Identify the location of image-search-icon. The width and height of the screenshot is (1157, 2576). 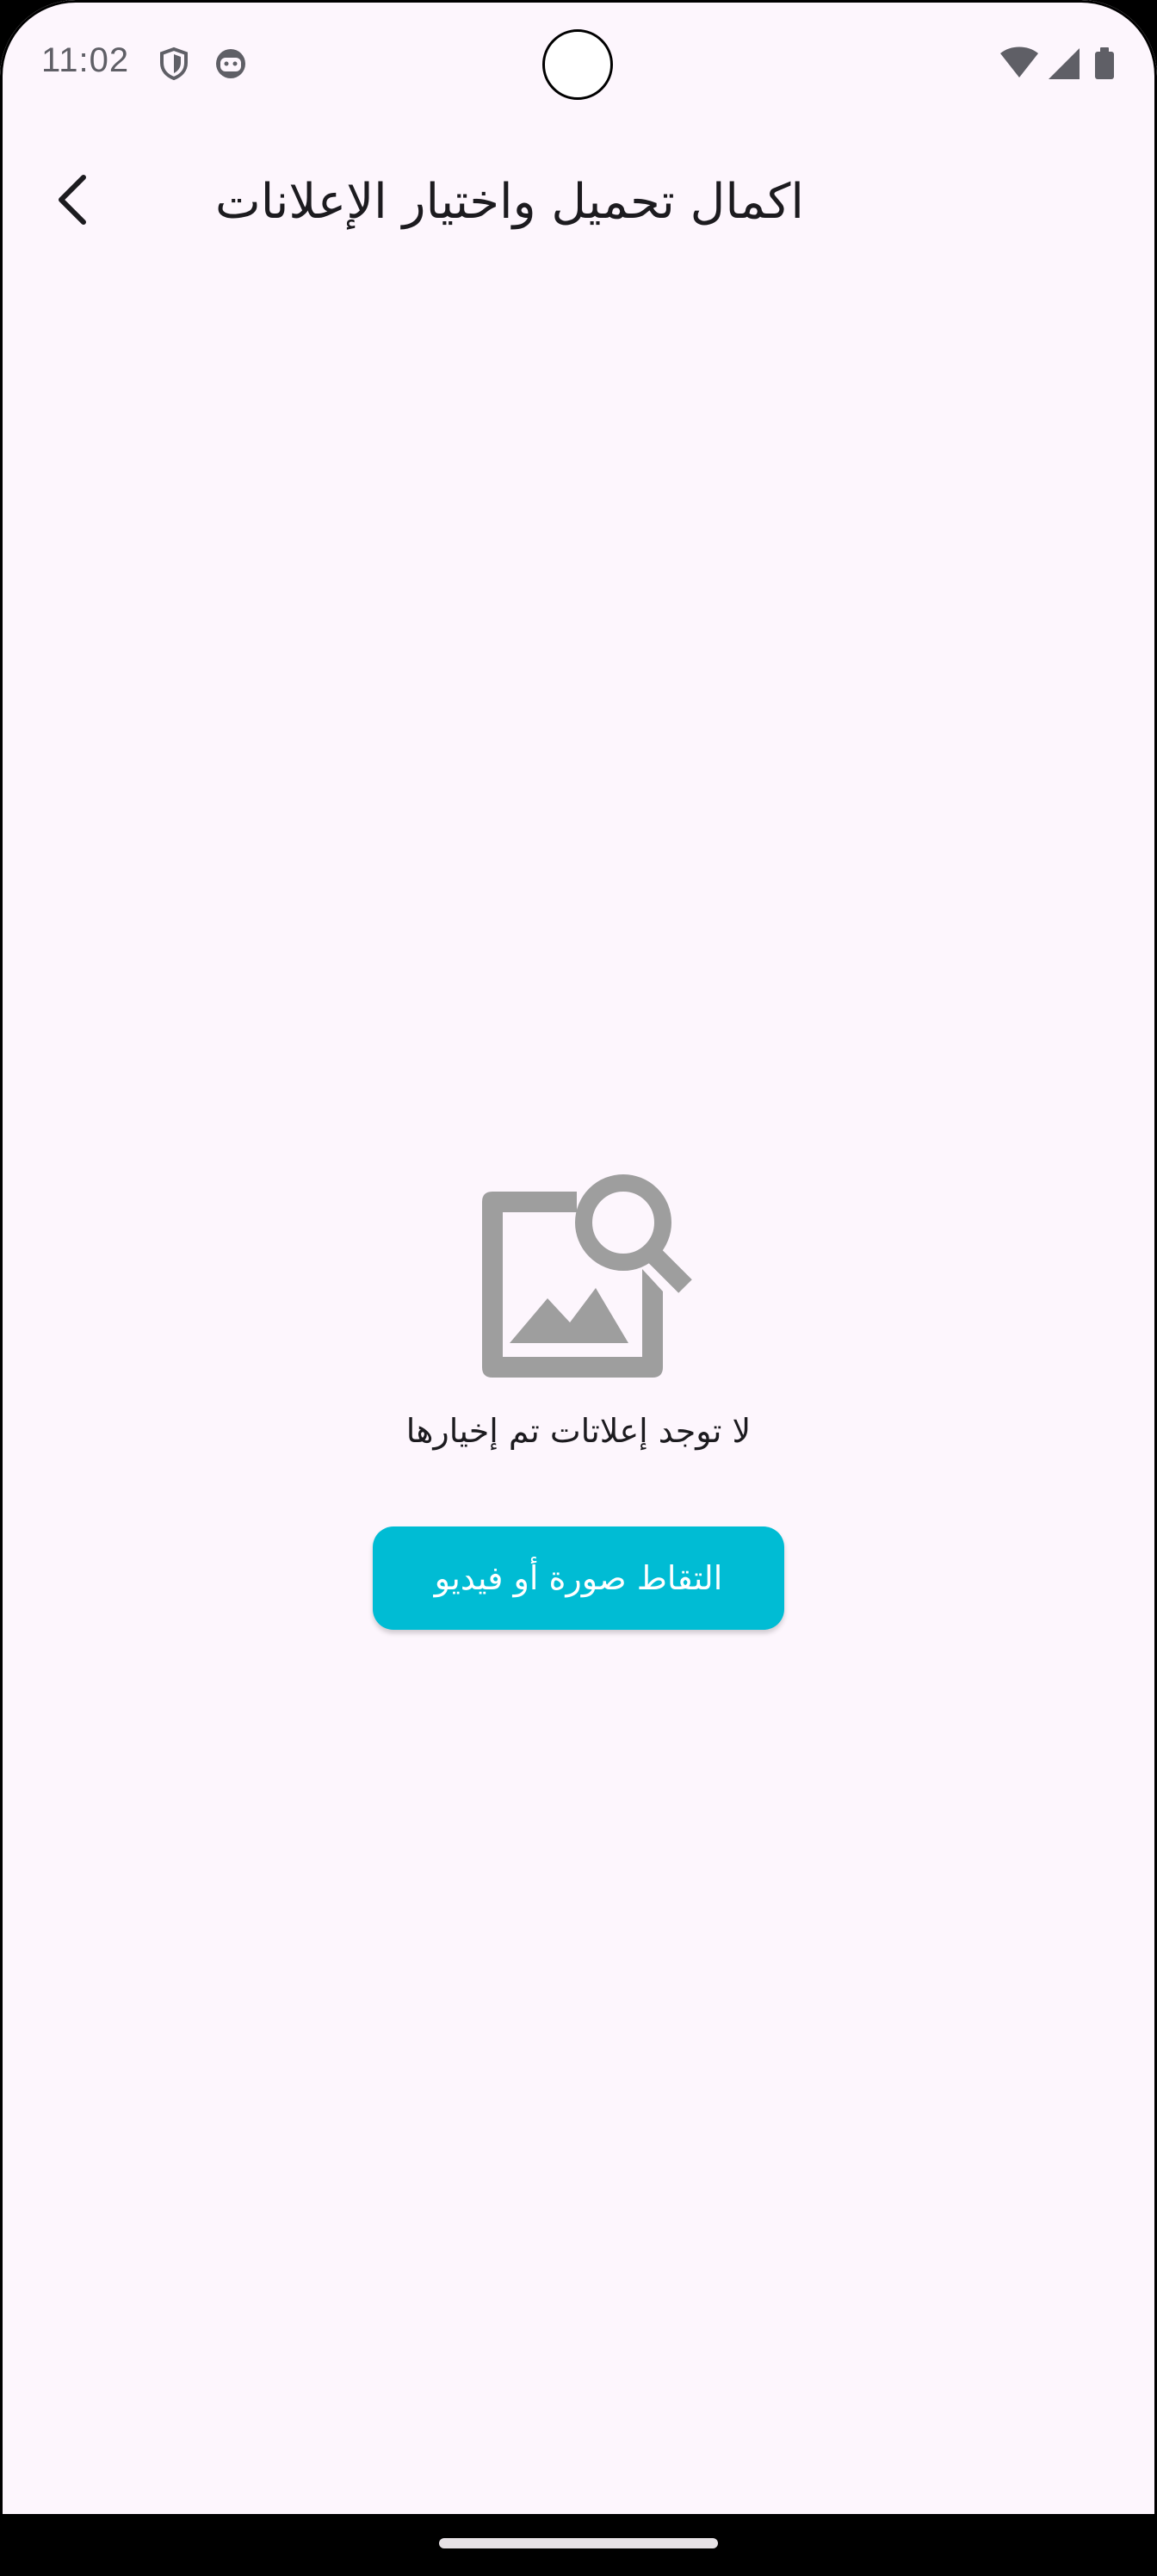
(581, 1278).